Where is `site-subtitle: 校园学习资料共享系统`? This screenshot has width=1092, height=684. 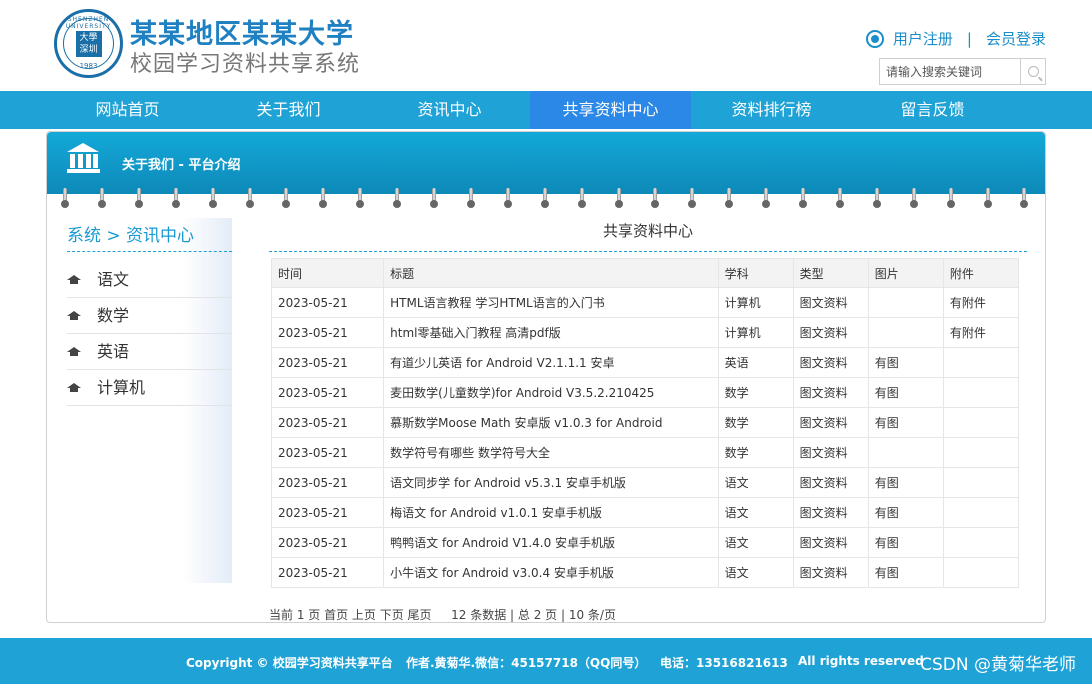
site-subtitle: 校园学习资料共享系统 is located at coordinates (245, 64).